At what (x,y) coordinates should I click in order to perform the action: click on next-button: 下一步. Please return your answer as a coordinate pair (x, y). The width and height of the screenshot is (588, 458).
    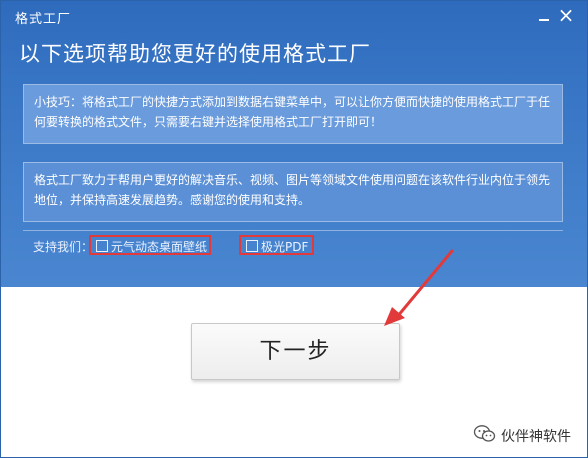
    Looking at the image, I should click on (295, 351).